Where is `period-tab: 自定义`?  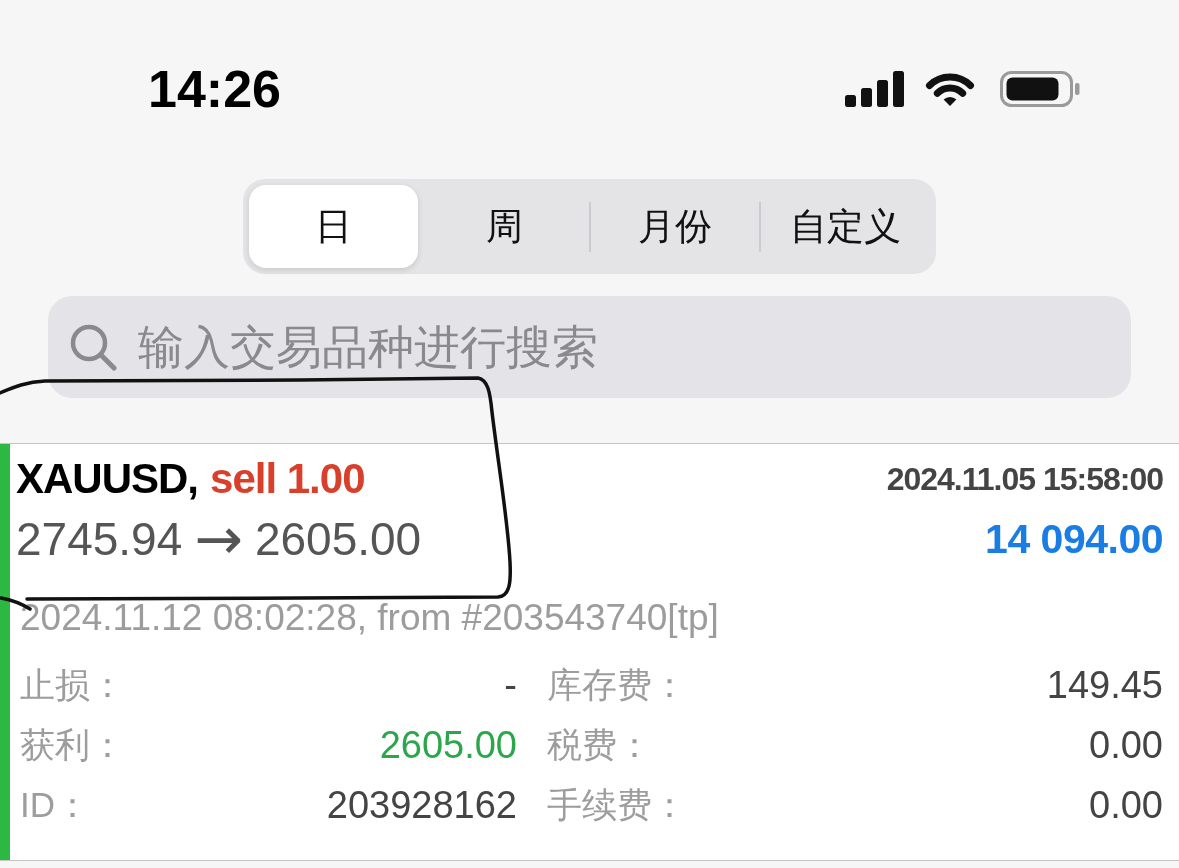
period-tab: 自定义 is located at coordinates (845, 226).